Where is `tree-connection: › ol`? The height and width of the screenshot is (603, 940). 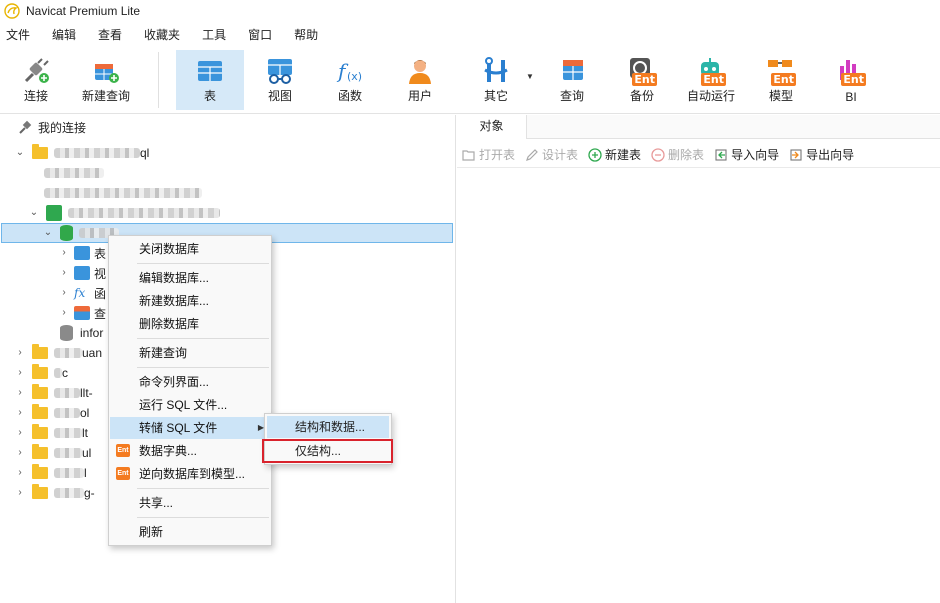
tree-connection: › ol is located at coordinates (51, 413).